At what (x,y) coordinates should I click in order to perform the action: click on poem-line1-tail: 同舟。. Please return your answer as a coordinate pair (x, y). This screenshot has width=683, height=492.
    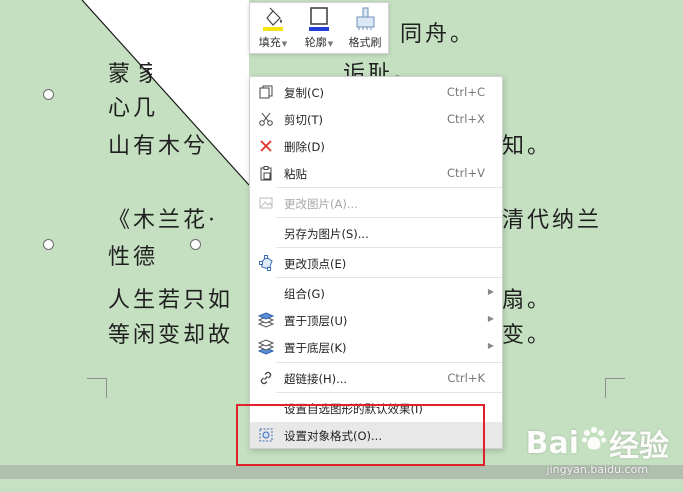
    Looking at the image, I should click on (438, 34).